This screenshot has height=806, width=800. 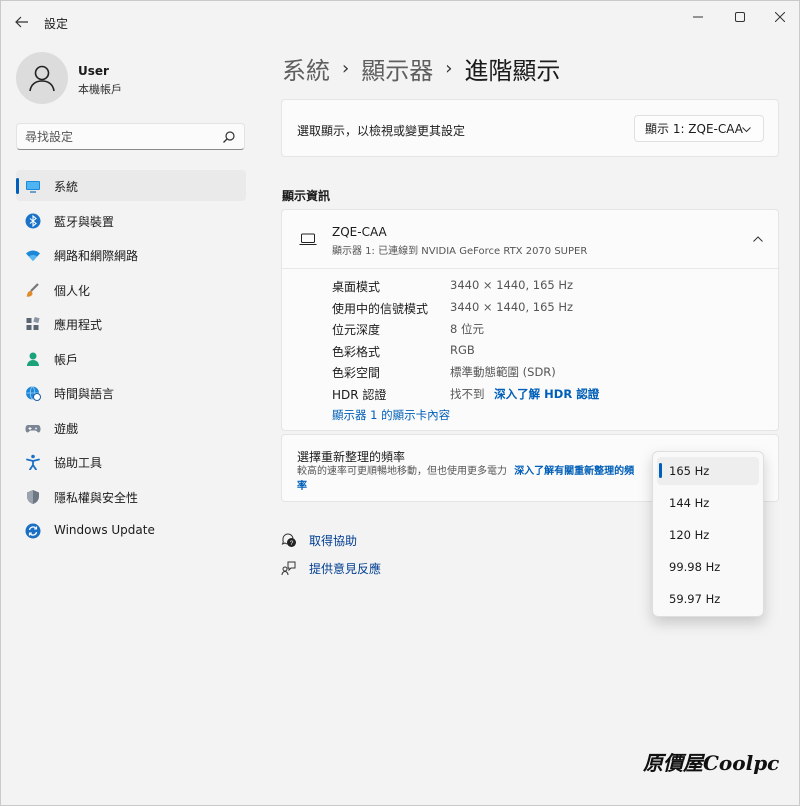 What do you see at coordinates (306, 196) in the screenshot?
I see `display-info-heading: 顯示資訊` at bounding box center [306, 196].